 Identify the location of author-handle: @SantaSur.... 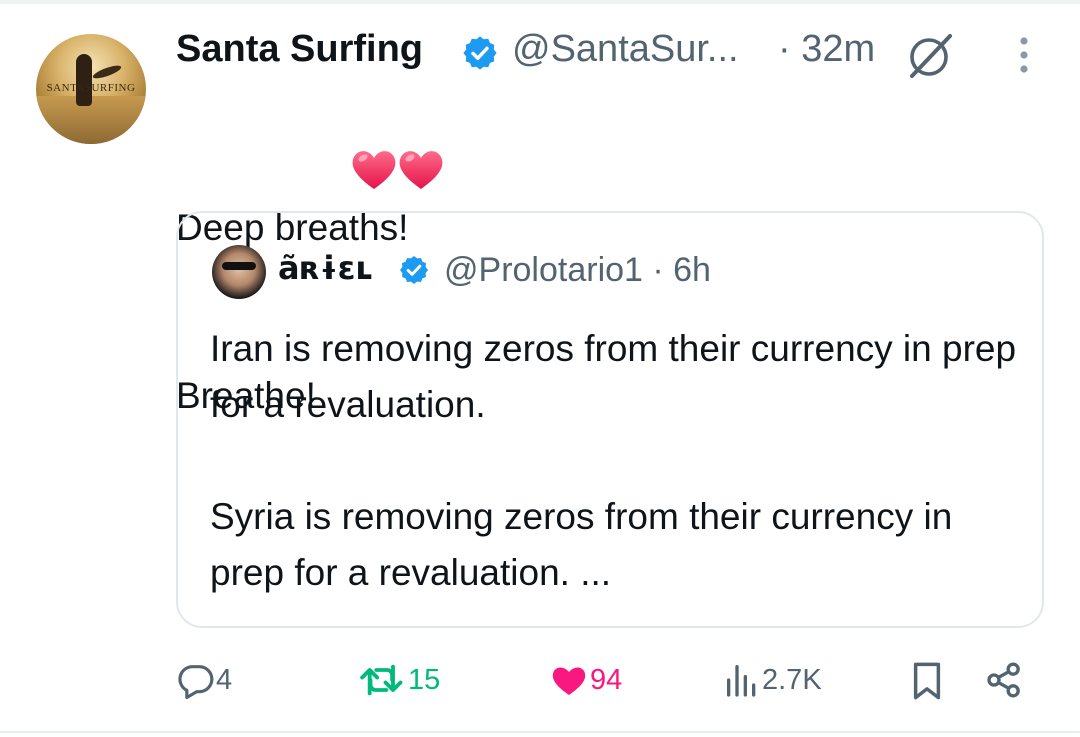
(625, 49).